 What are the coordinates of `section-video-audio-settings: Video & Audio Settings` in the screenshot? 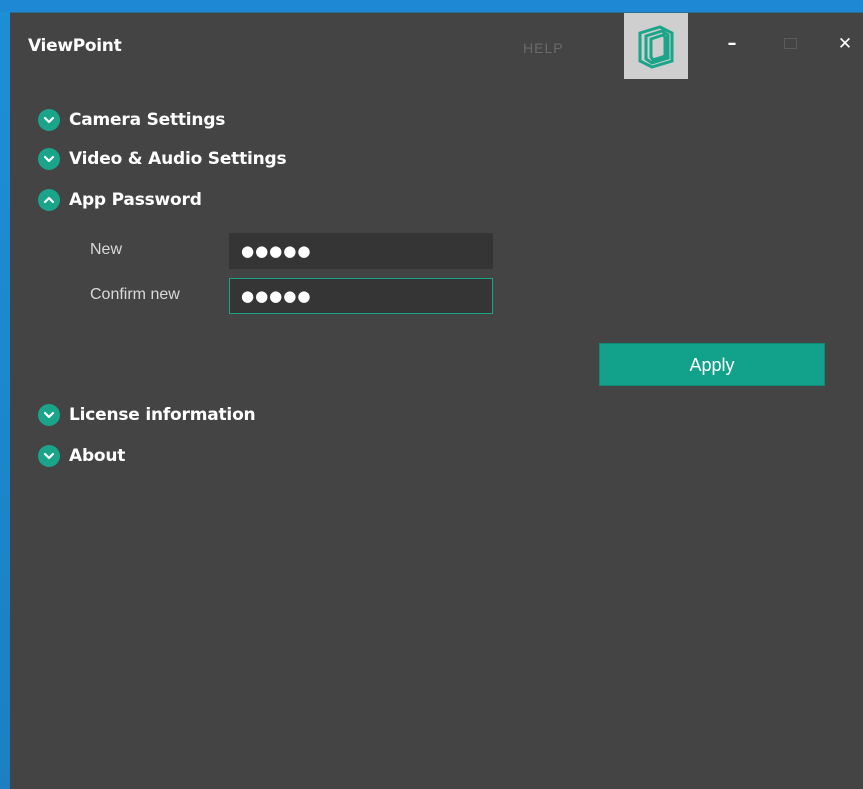 It's located at (162, 159).